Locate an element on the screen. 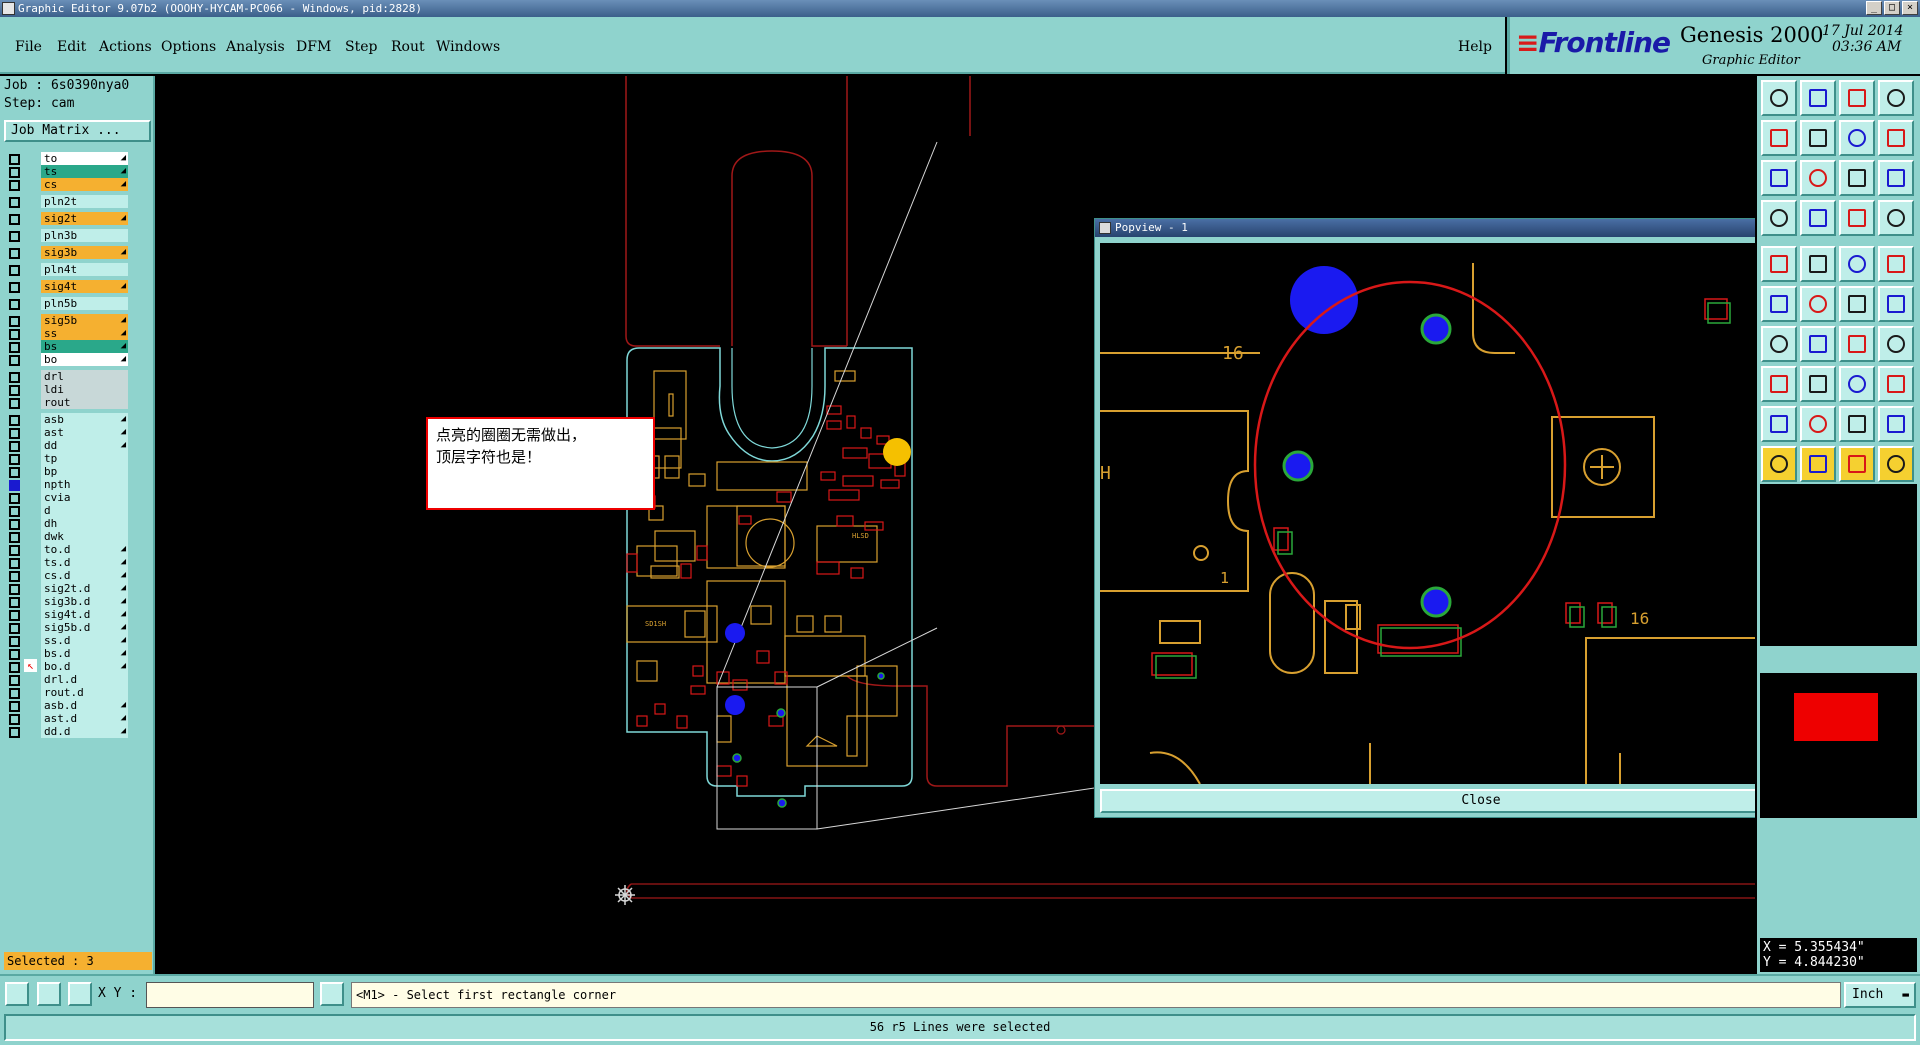 Image resolution: width=1920 pixels, height=1045 pixels. layer-row-asb: asb ◢ is located at coordinates (79, 420).